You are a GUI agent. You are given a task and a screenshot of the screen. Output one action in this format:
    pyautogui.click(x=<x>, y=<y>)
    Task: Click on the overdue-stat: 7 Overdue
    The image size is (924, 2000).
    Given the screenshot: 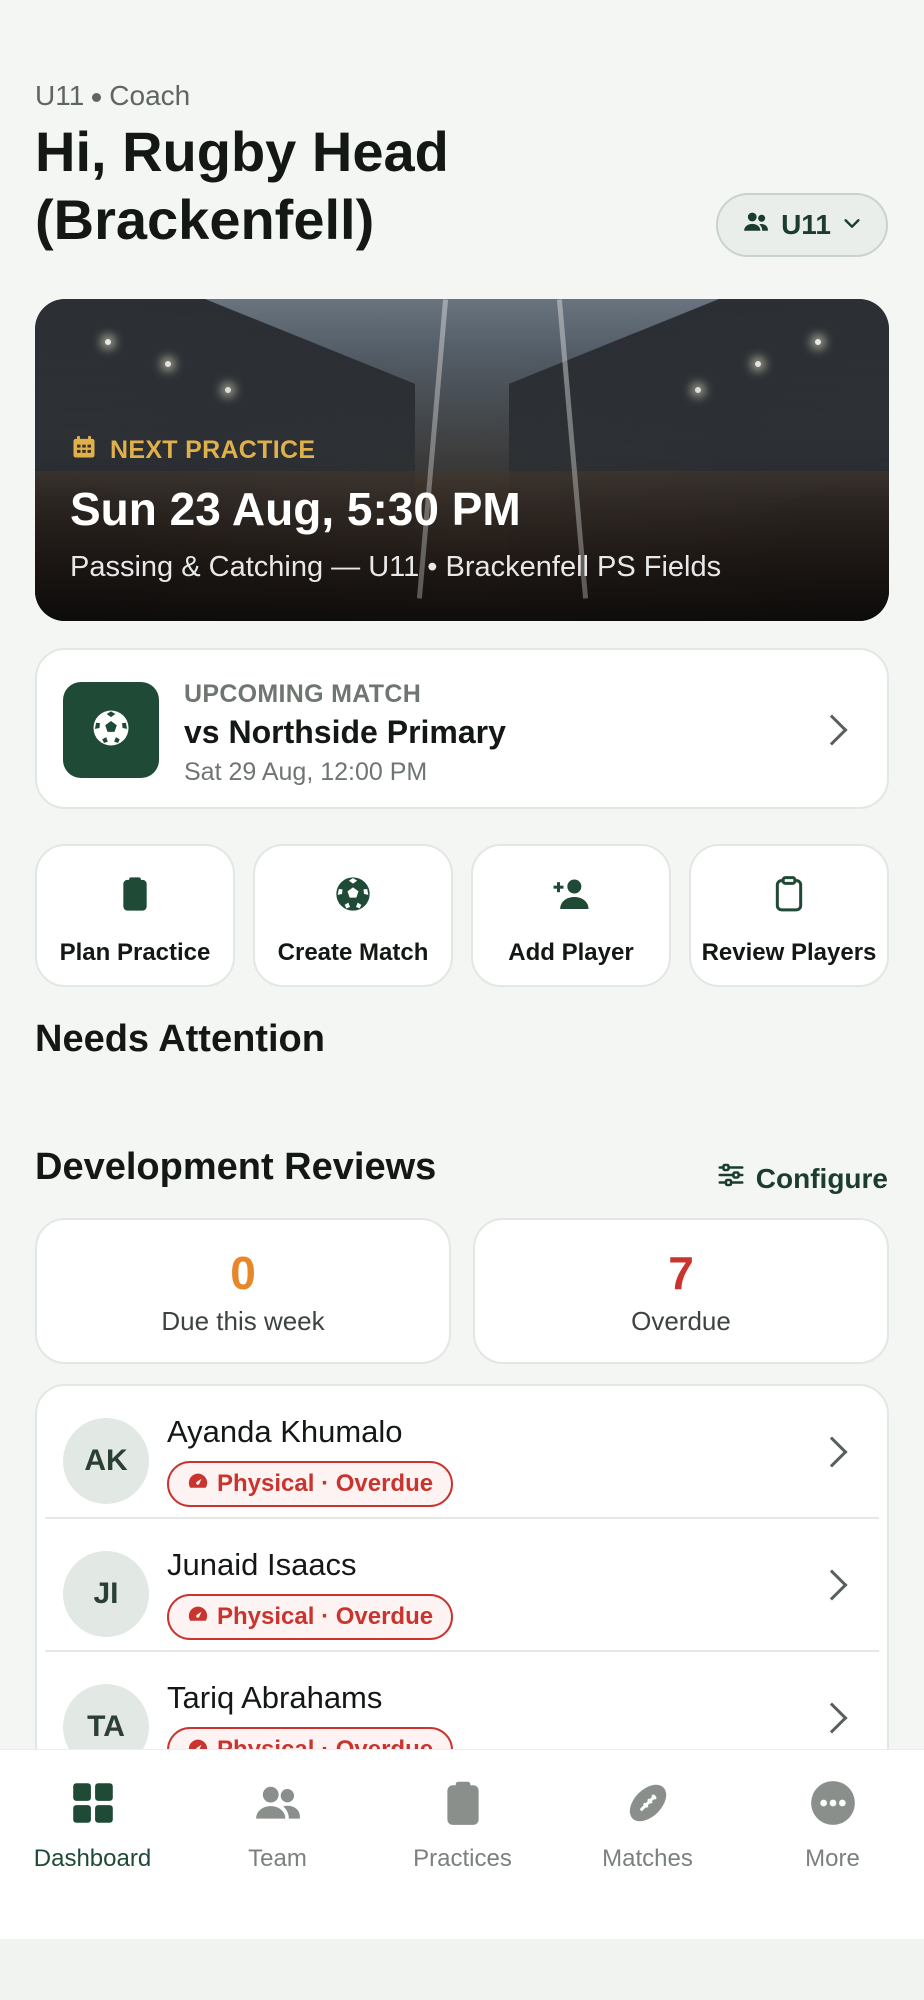 What is the action you would take?
    pyautogui.click(x=681, y=1291)
    